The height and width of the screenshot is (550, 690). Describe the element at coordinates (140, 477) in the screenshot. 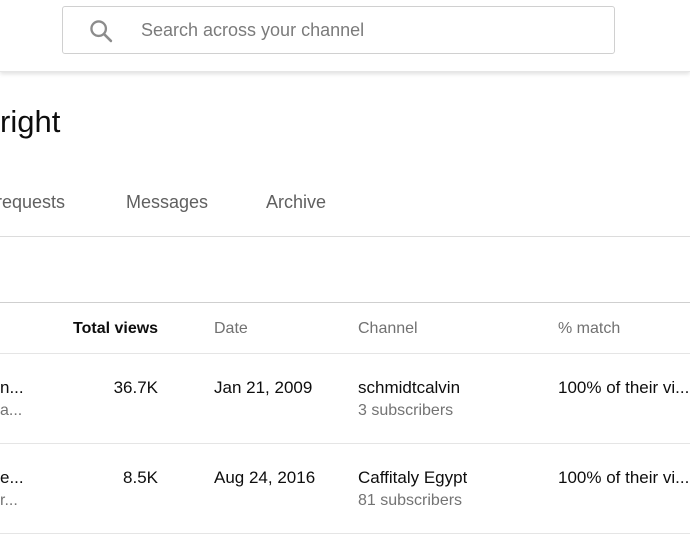

I see `total-views-value: 8.5K` at that location.